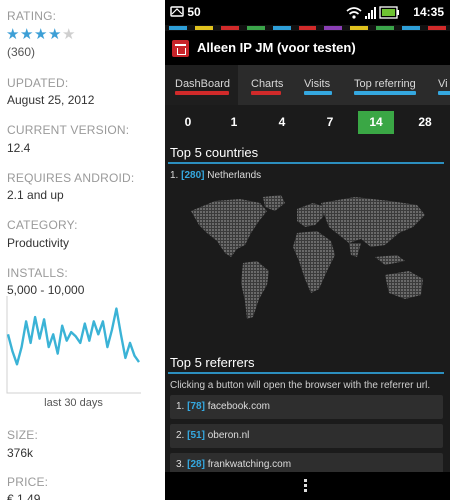  What do you see at coordinates (180, 464) in the screenshot?
I see `referrer-rank: 3.` at bounding box center [180, 464].